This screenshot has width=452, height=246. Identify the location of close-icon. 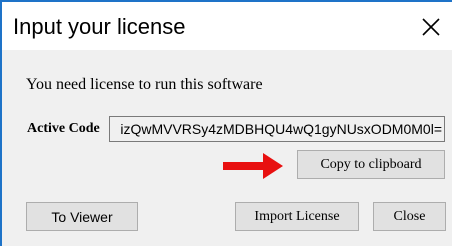
(431, 27).